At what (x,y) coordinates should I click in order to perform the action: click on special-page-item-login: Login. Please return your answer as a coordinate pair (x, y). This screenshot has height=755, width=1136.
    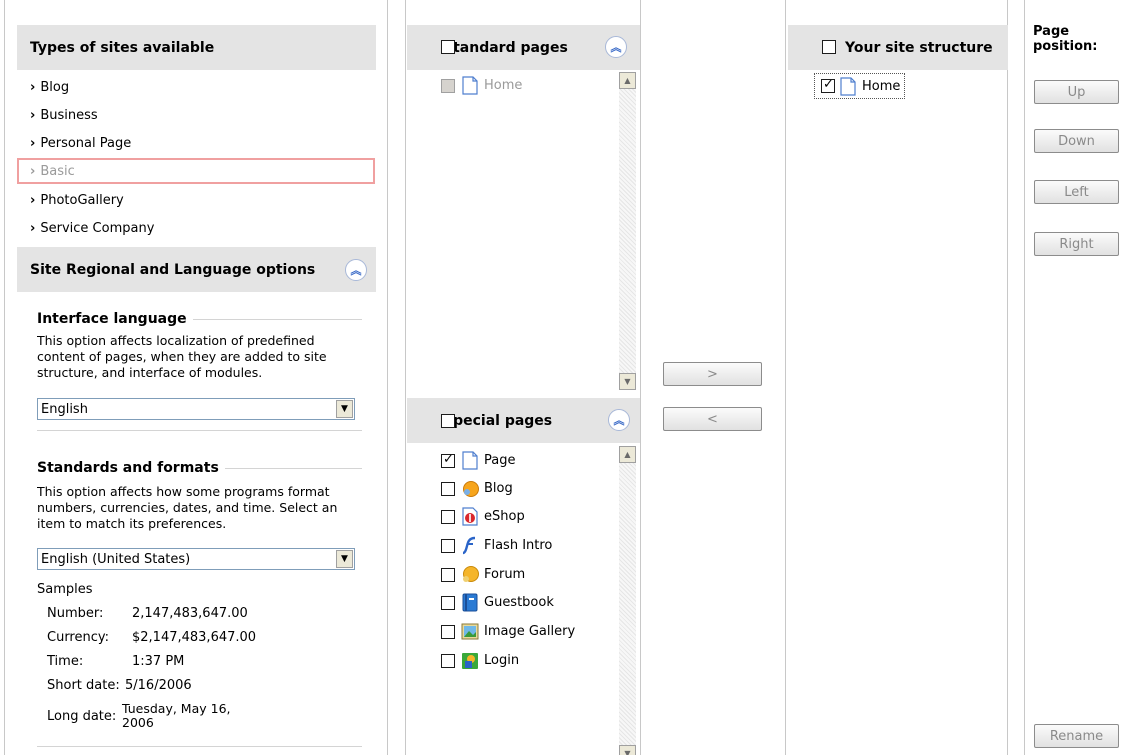
    Looking at the image, I should click on (480, 660).